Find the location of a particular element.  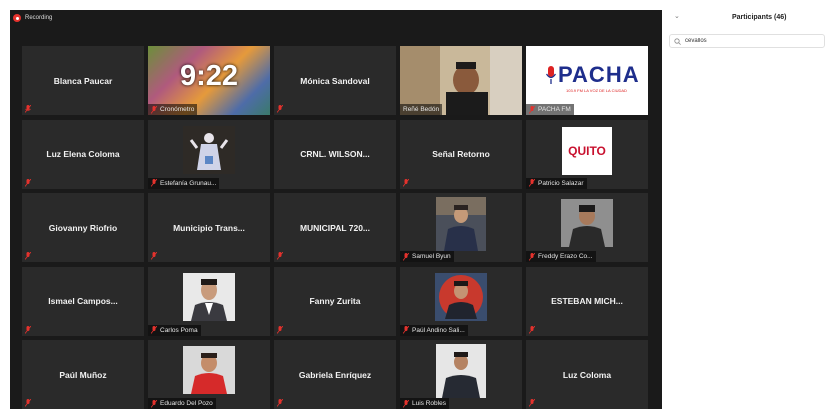

participant-name: Giovanny Riofrio is located at coordinates (83, 227).